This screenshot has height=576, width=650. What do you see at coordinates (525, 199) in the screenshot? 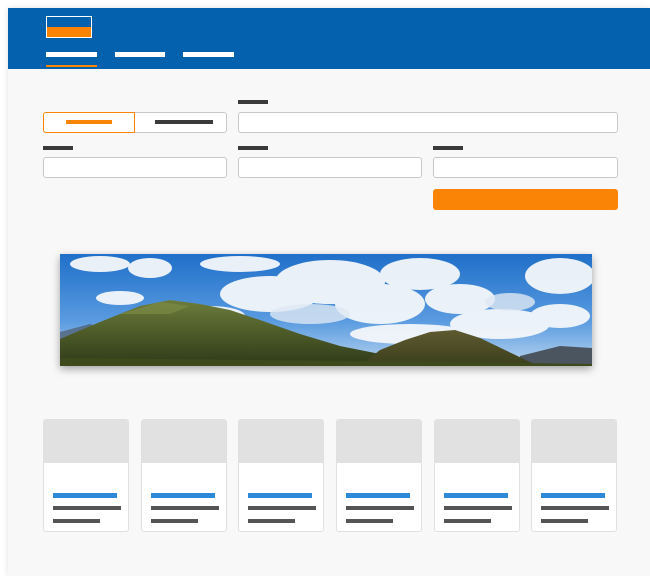
I see `submit-button` at bounding box center [525, 199].